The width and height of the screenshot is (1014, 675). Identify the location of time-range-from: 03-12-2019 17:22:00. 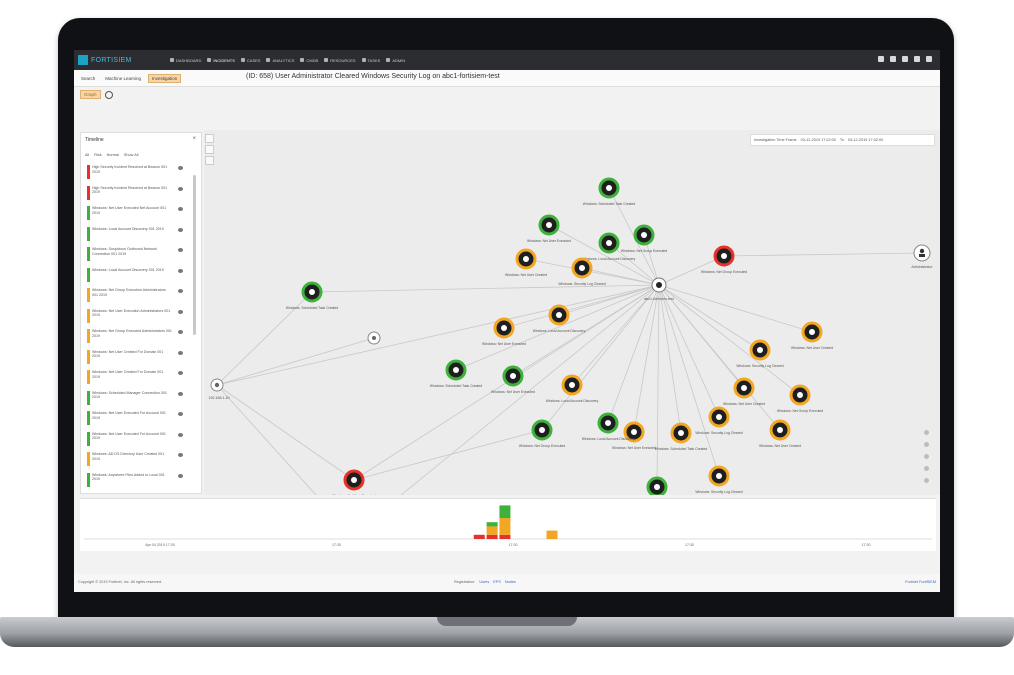
(818, 140).